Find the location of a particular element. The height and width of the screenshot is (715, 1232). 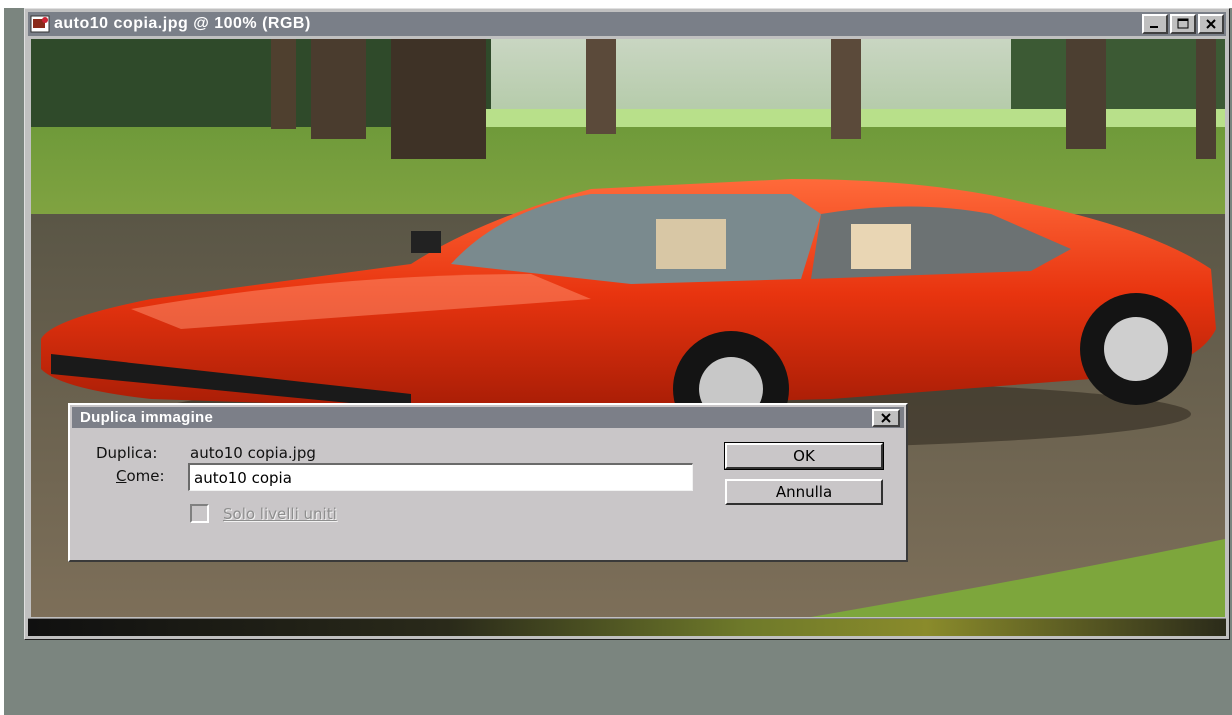

dialog-title: Duplica immagine is located at coordinates (147, 417).